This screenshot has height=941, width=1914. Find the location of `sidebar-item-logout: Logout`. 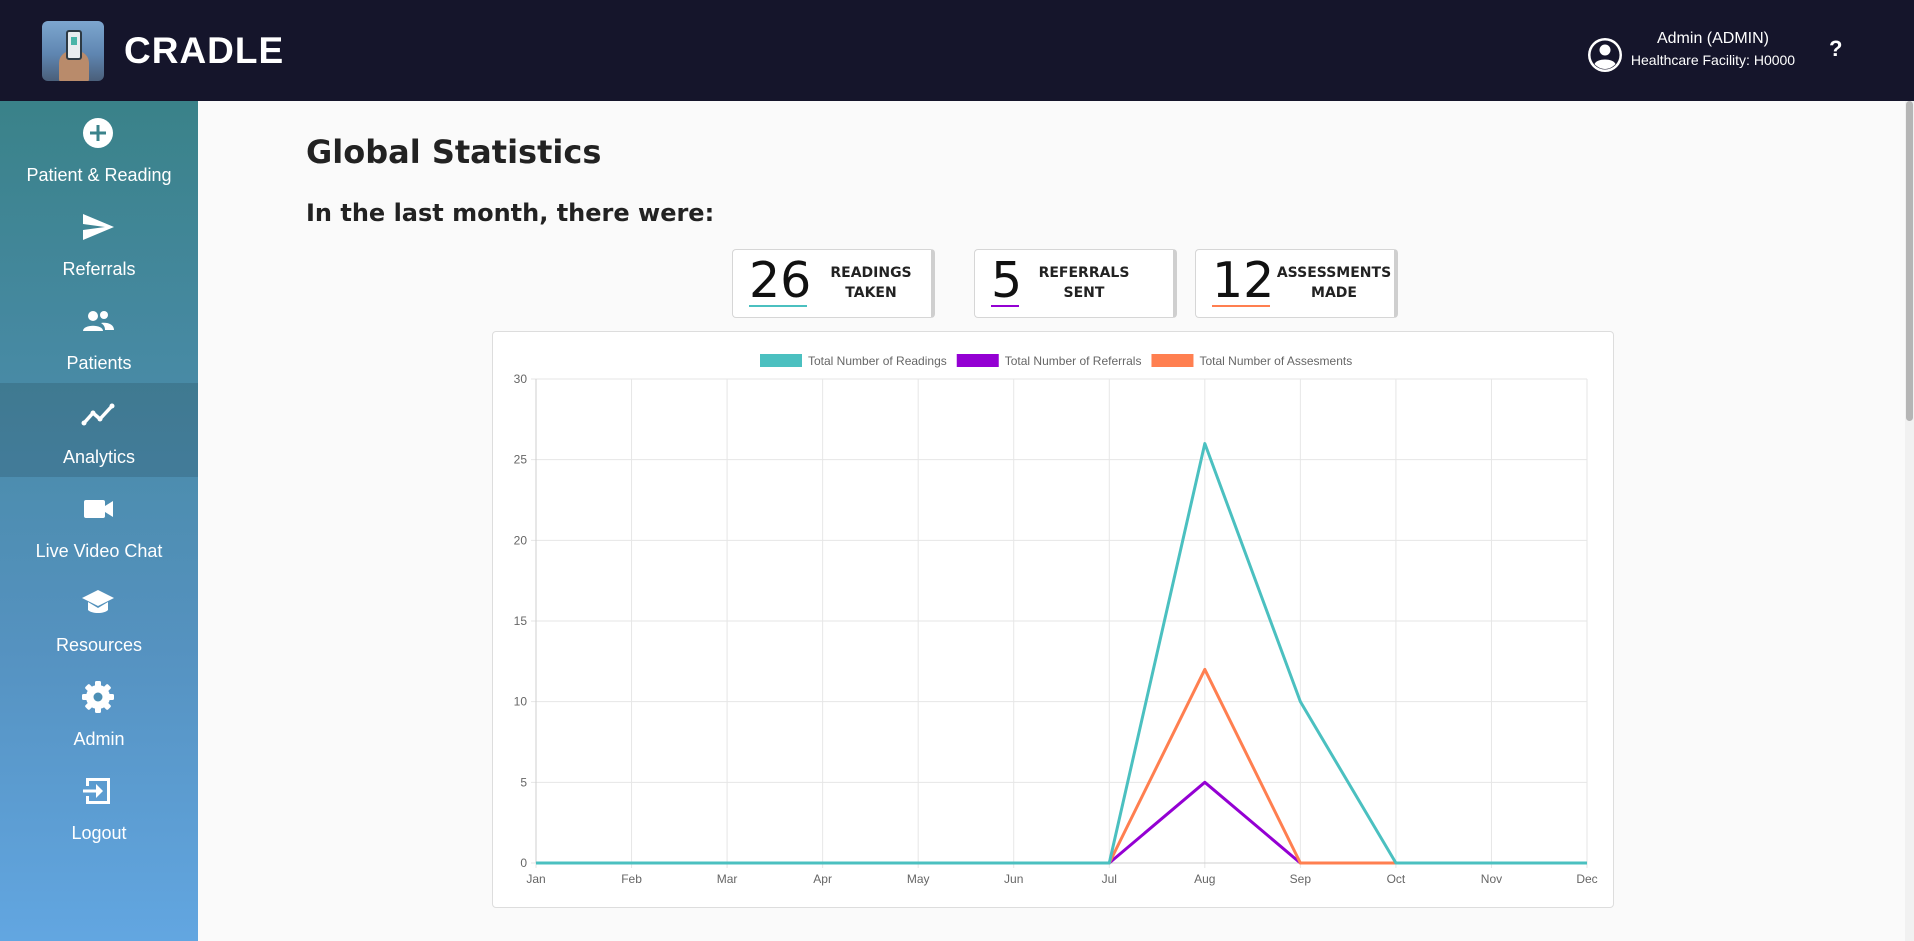

sidebar-item-logout: Logout is located at coordinates (99, 806).